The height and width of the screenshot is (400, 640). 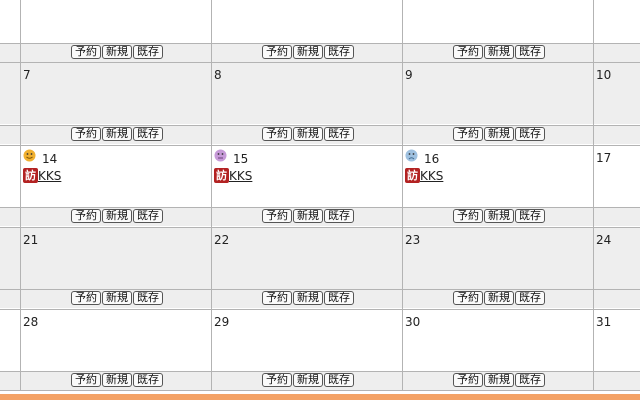 What do you see at coordinates (222, 240) in the screenshot?
I see `day-number: 22` at bounding box center [222, 240].